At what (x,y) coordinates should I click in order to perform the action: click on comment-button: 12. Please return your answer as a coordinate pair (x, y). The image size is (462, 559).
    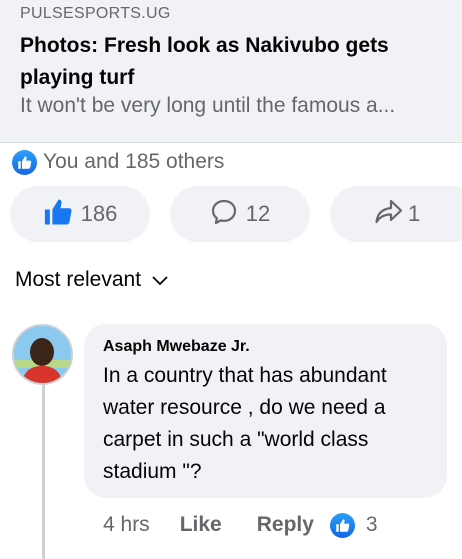
    Looking at the image, I should click on (240, 214).